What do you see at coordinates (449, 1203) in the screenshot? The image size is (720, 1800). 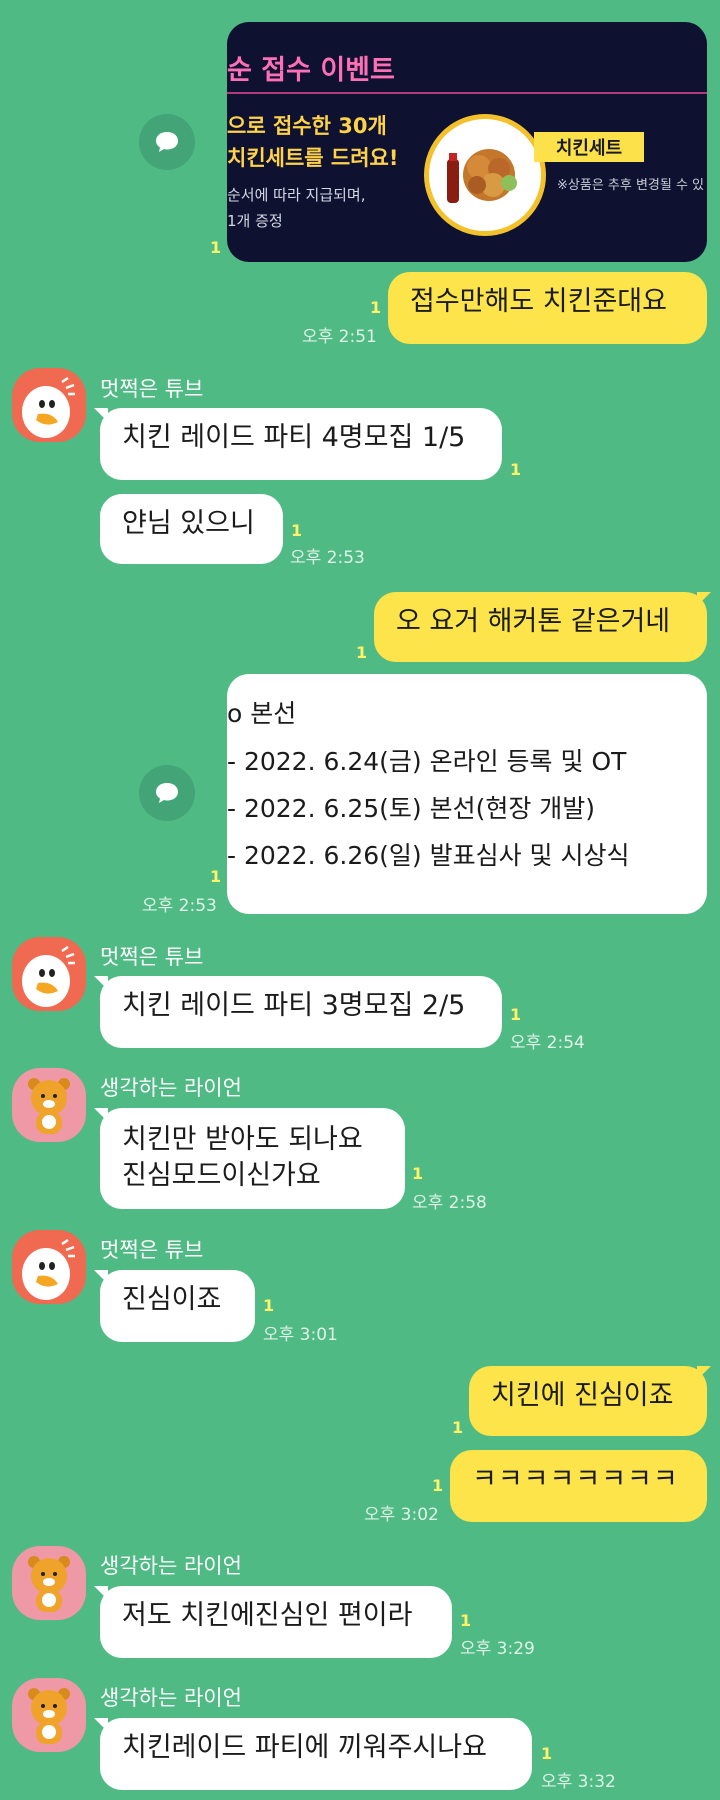 I see `message-time: 오후 2:58` at bounding box center [449, 1203].